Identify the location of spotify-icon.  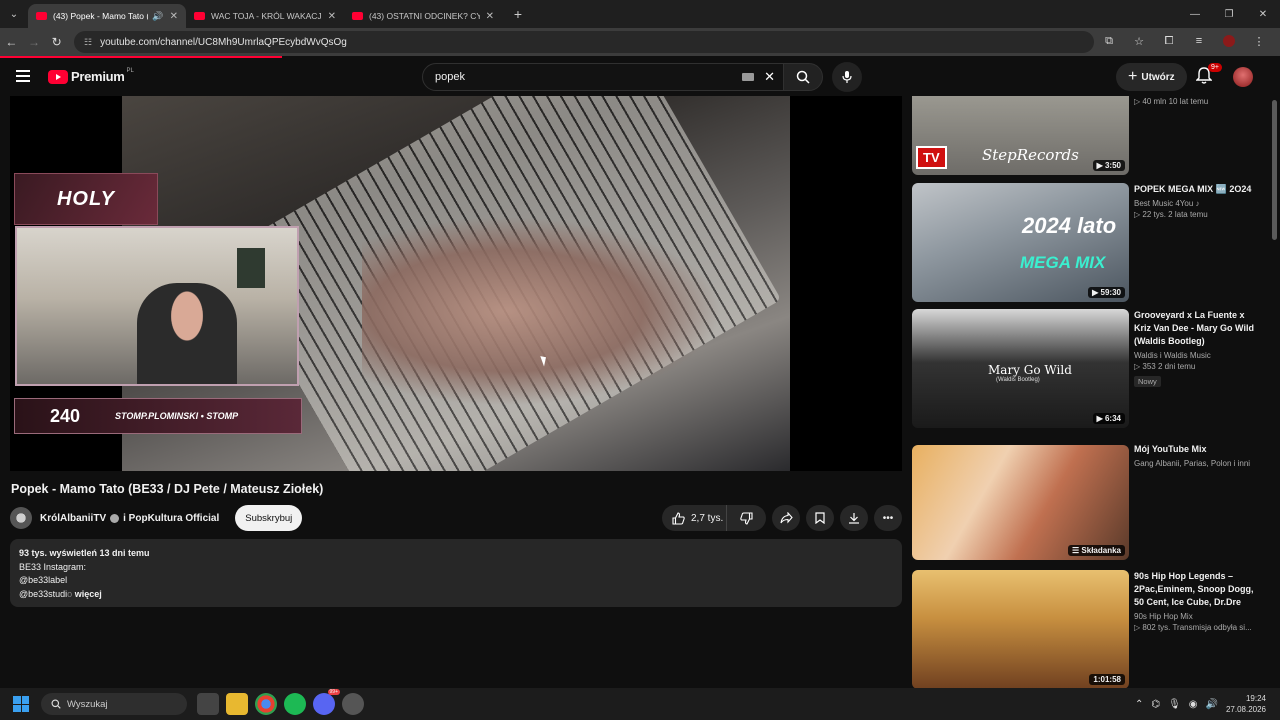
(295, 704).